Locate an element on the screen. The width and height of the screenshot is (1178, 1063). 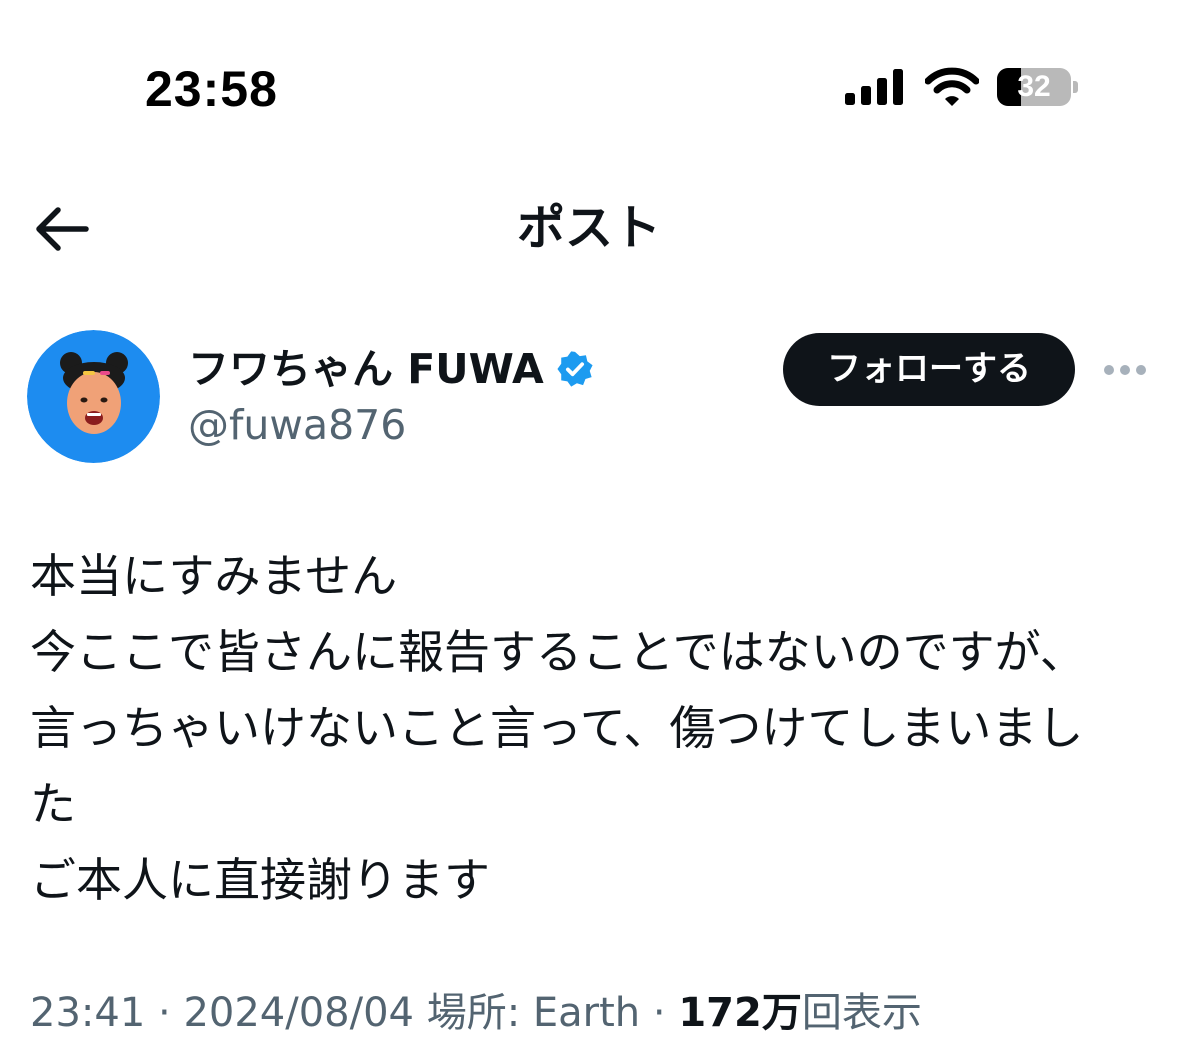
post-meta: 23:41 · 2024/08/04 場所: Earth · 172万回表示 is located at coordinates (476, 1013).